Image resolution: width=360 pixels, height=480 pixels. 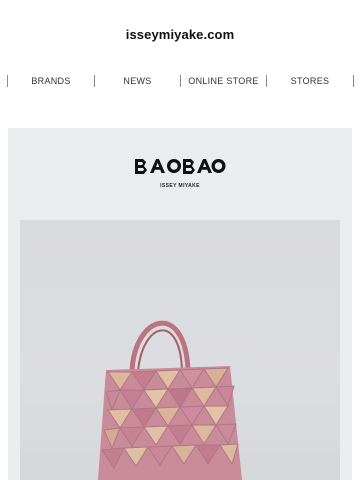 What do you see at coordinates (170, 400) in the screenshot?
I see `tote-bag-illustration` at bounding box center [170, 400].